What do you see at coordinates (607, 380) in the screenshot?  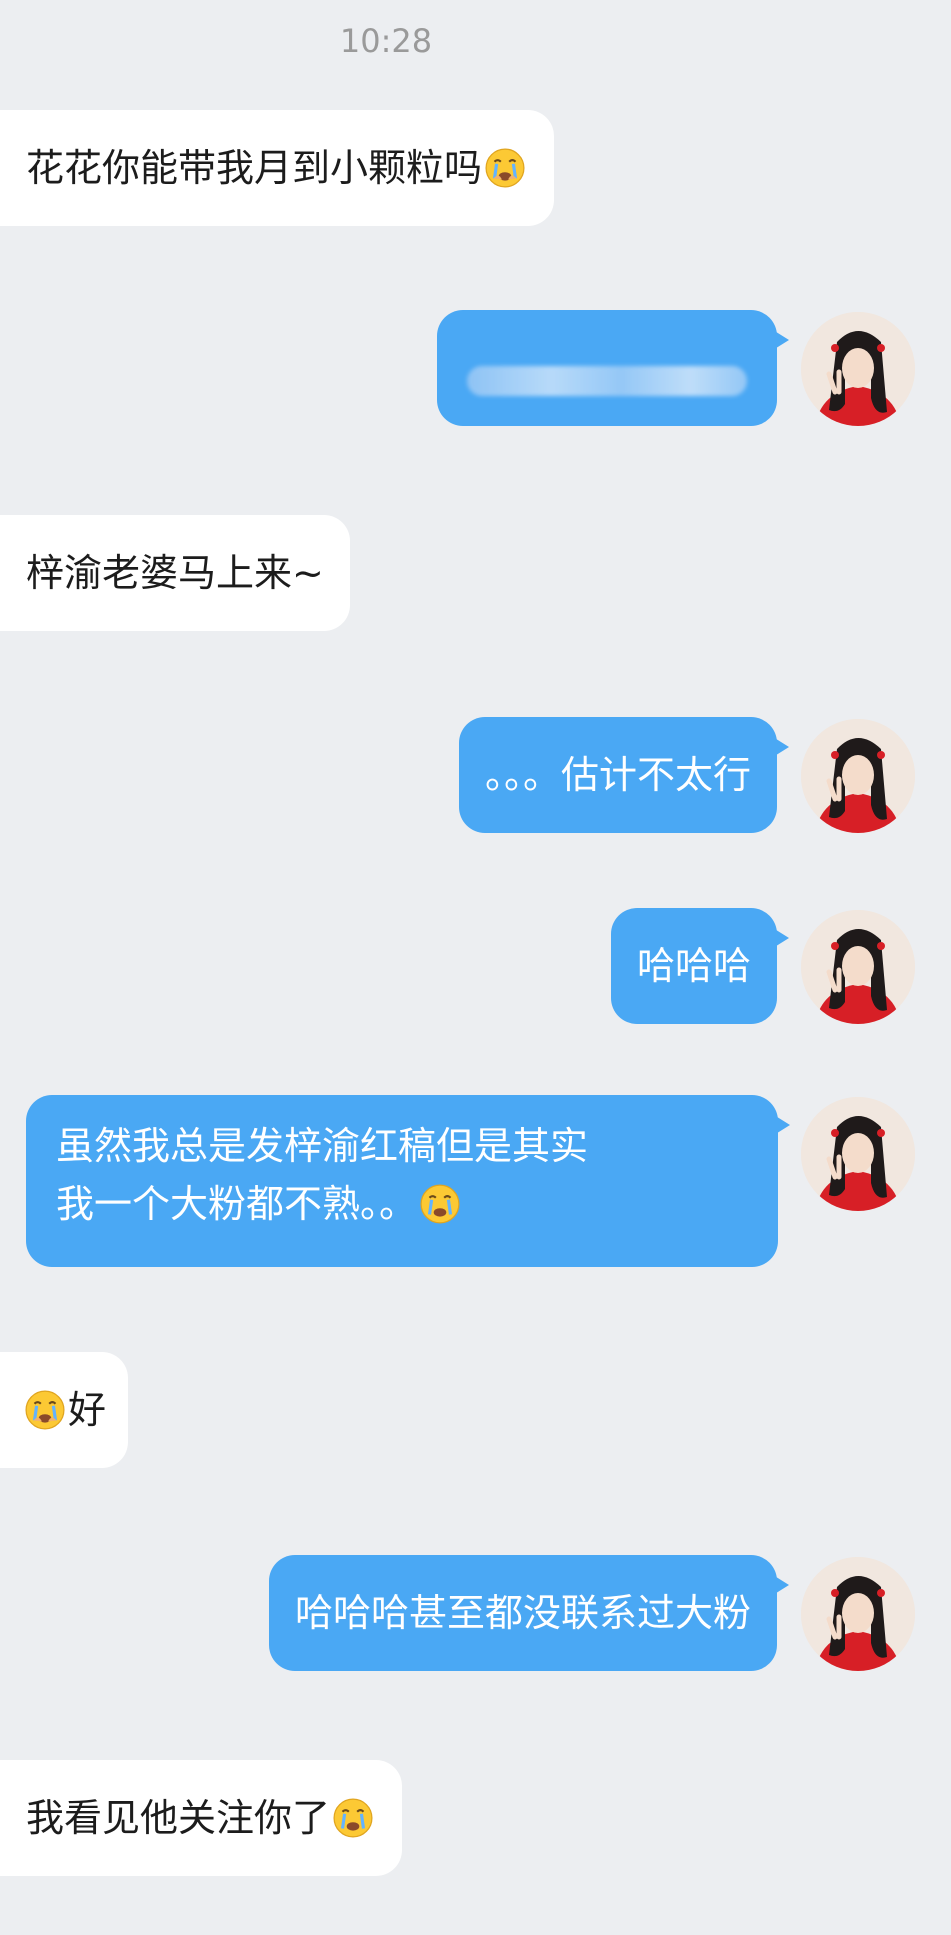 I see `redacted-text` at bounding box center [607, 380].